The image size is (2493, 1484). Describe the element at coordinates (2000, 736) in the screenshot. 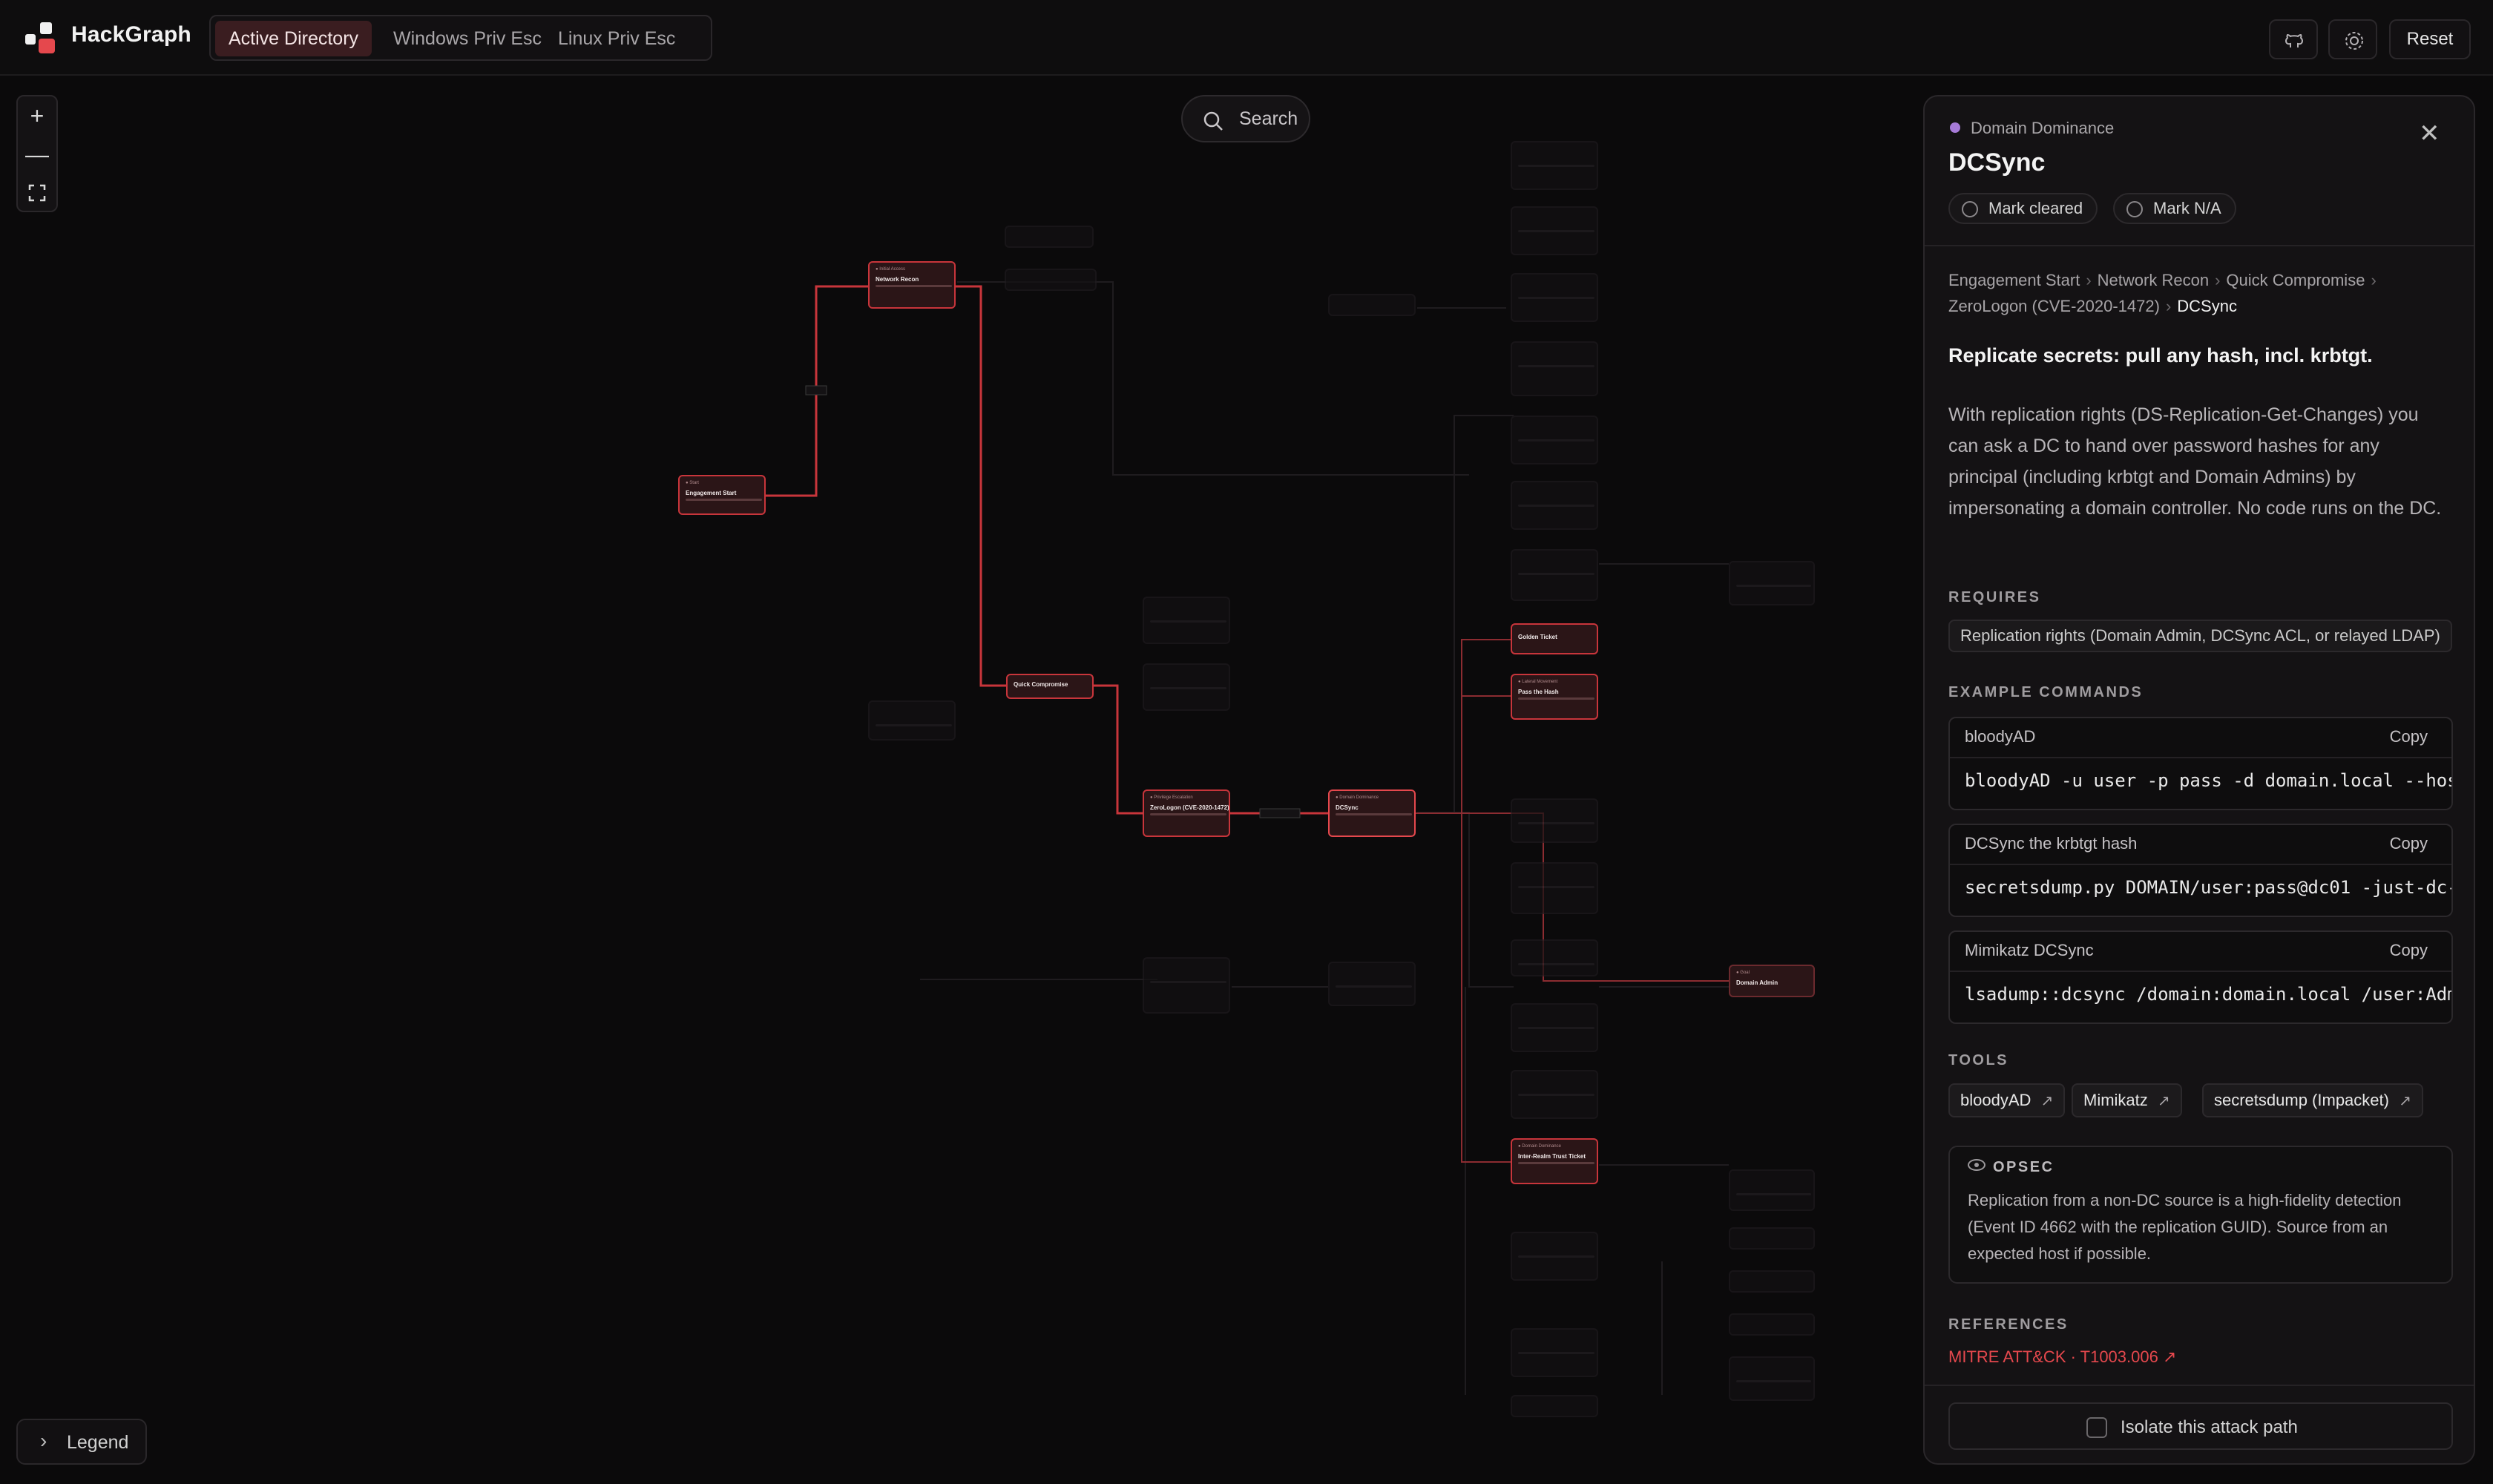

I see `command-label: bloodyAD` at that location.